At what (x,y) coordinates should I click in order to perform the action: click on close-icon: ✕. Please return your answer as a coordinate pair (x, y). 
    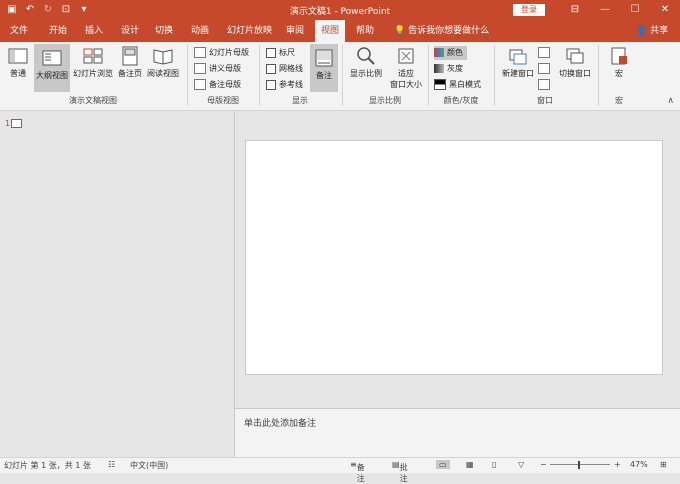
    Looking at the image, I should click on (665, 10).